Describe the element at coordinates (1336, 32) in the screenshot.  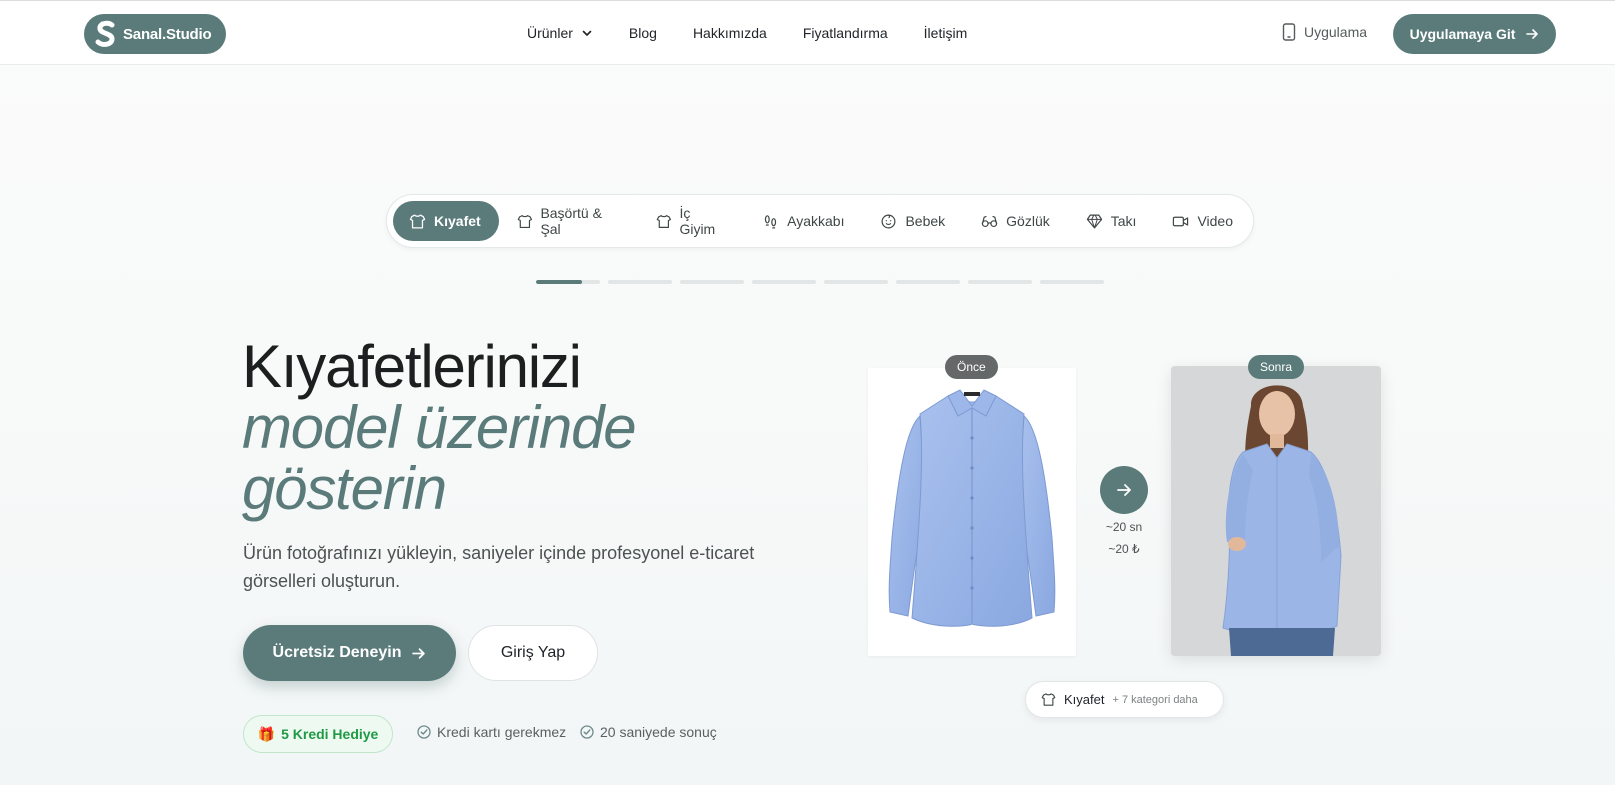
I see `app-link-label: Uygulama` at that location.